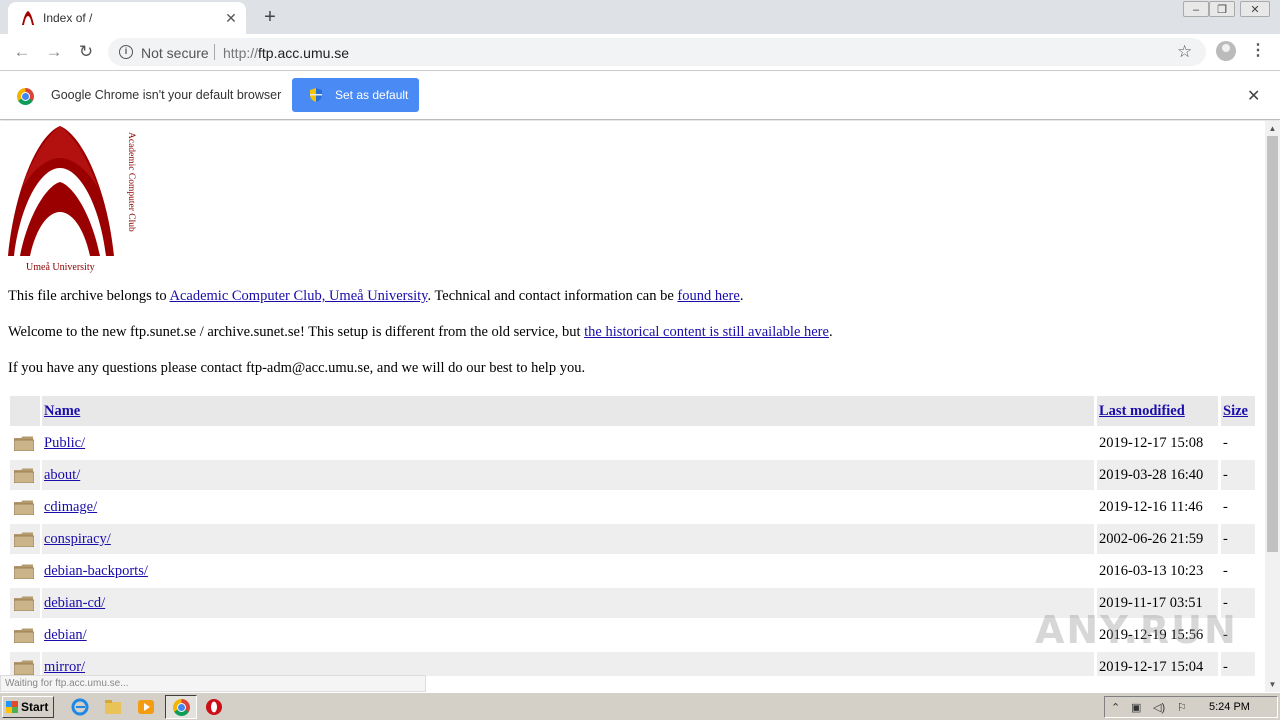 This screenshot has height=720, width=1280. Describe the element at coordinates (632, 507) in the screenshot. I see `table-row: cdimage/2019-12-16 11:46 -` at that location.